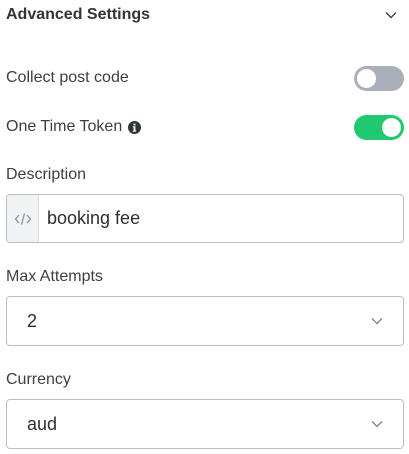  I want to click on section-title: Advanced Settings, so click(78, 14).